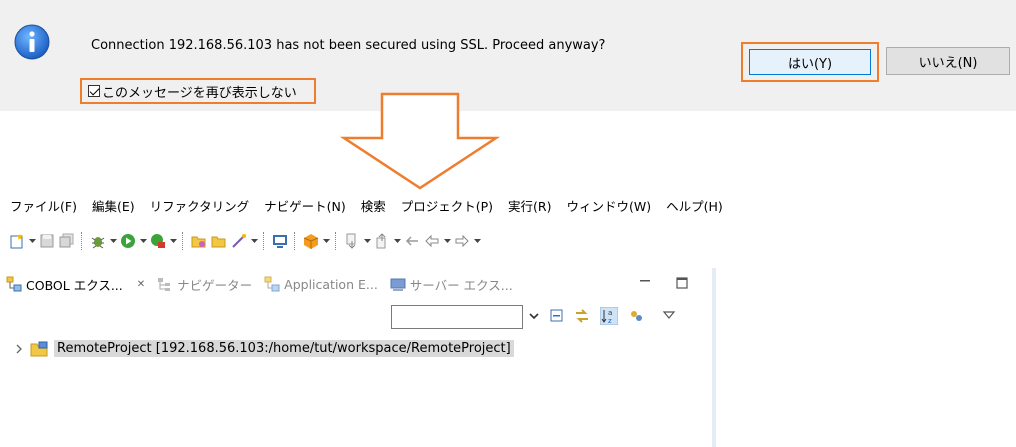 This screenshot has width=1016, height=447. Describe the element at coordinates (582, 316) in the screenshot. I see `link-with-editor-icon` at that location.